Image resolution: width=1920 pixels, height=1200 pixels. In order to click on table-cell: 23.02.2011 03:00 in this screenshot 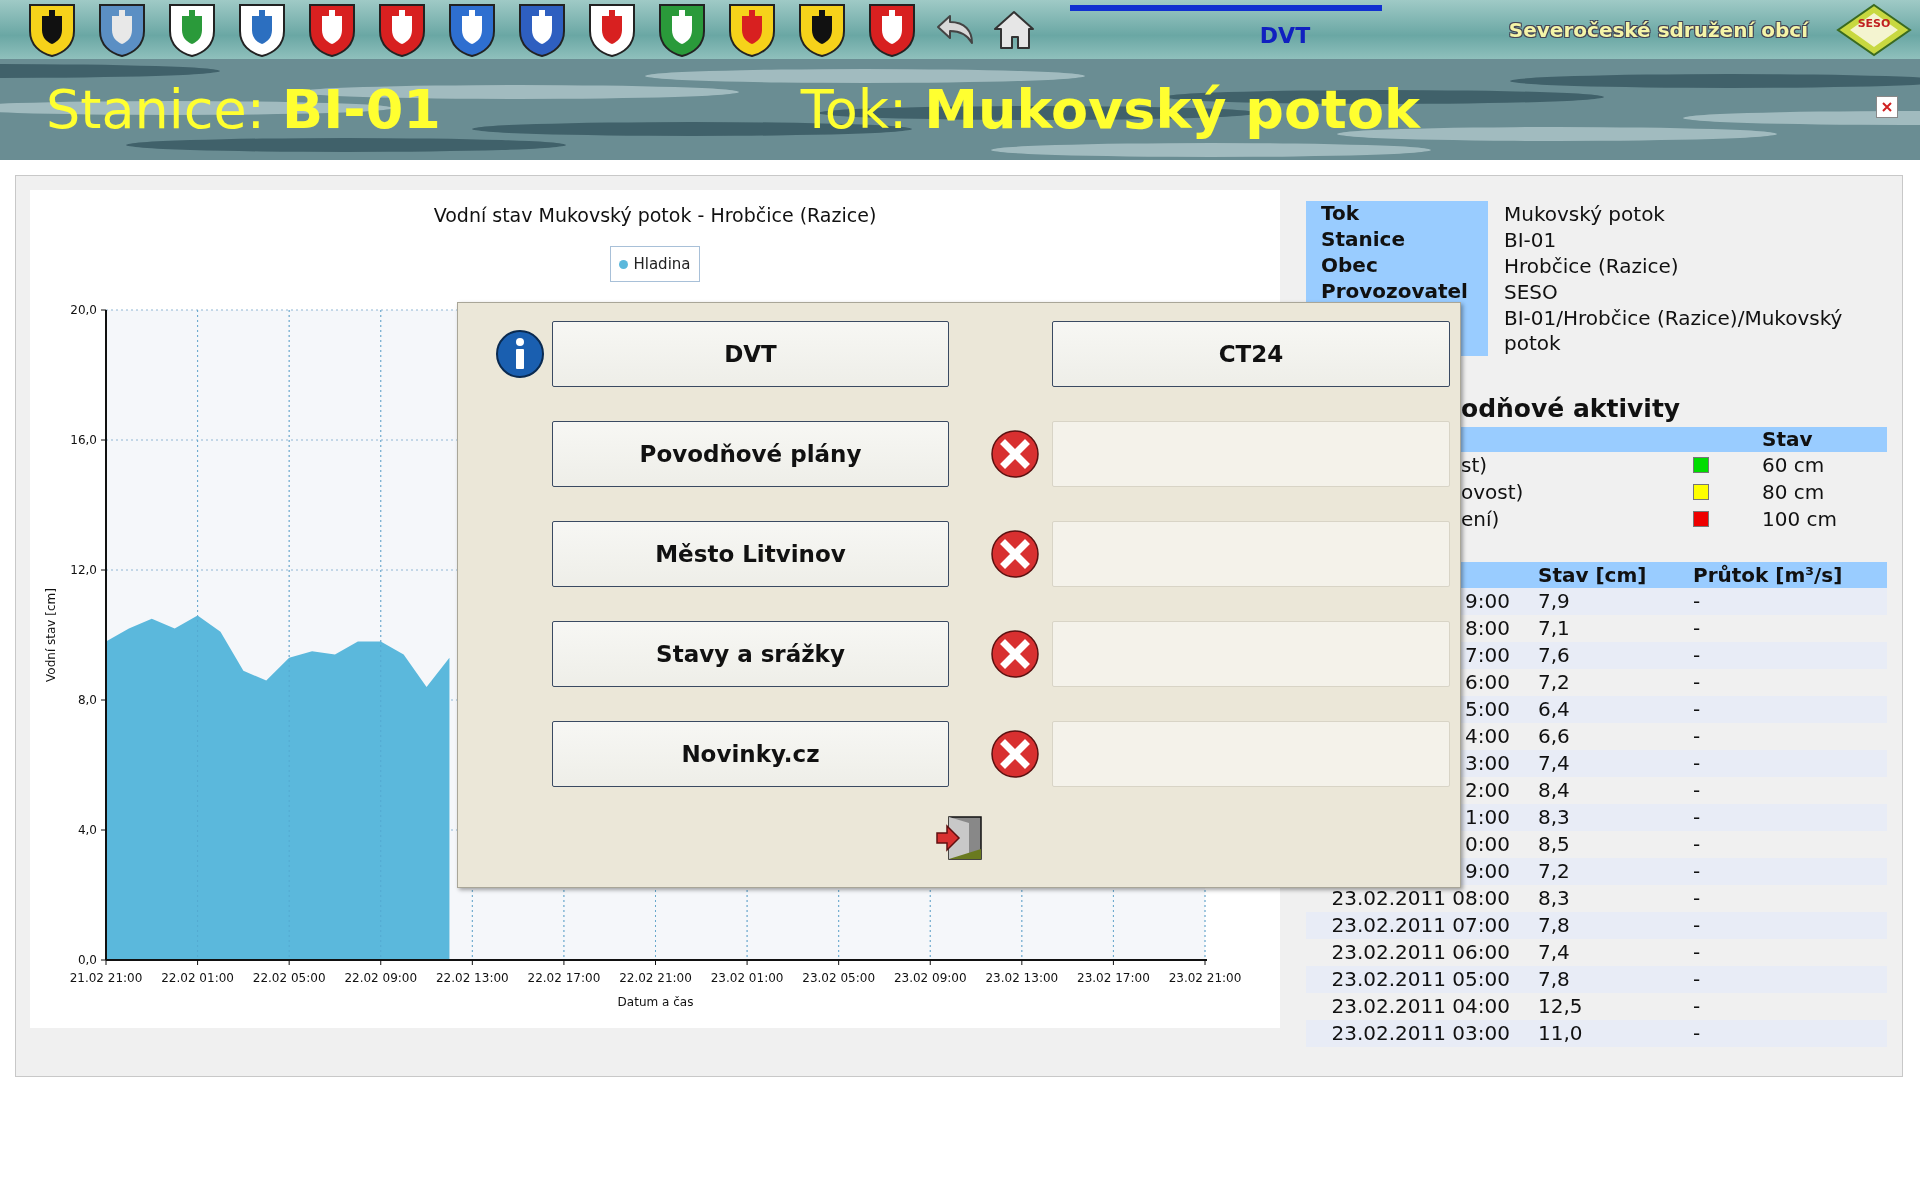, I will do `click(1422, 1033)`.